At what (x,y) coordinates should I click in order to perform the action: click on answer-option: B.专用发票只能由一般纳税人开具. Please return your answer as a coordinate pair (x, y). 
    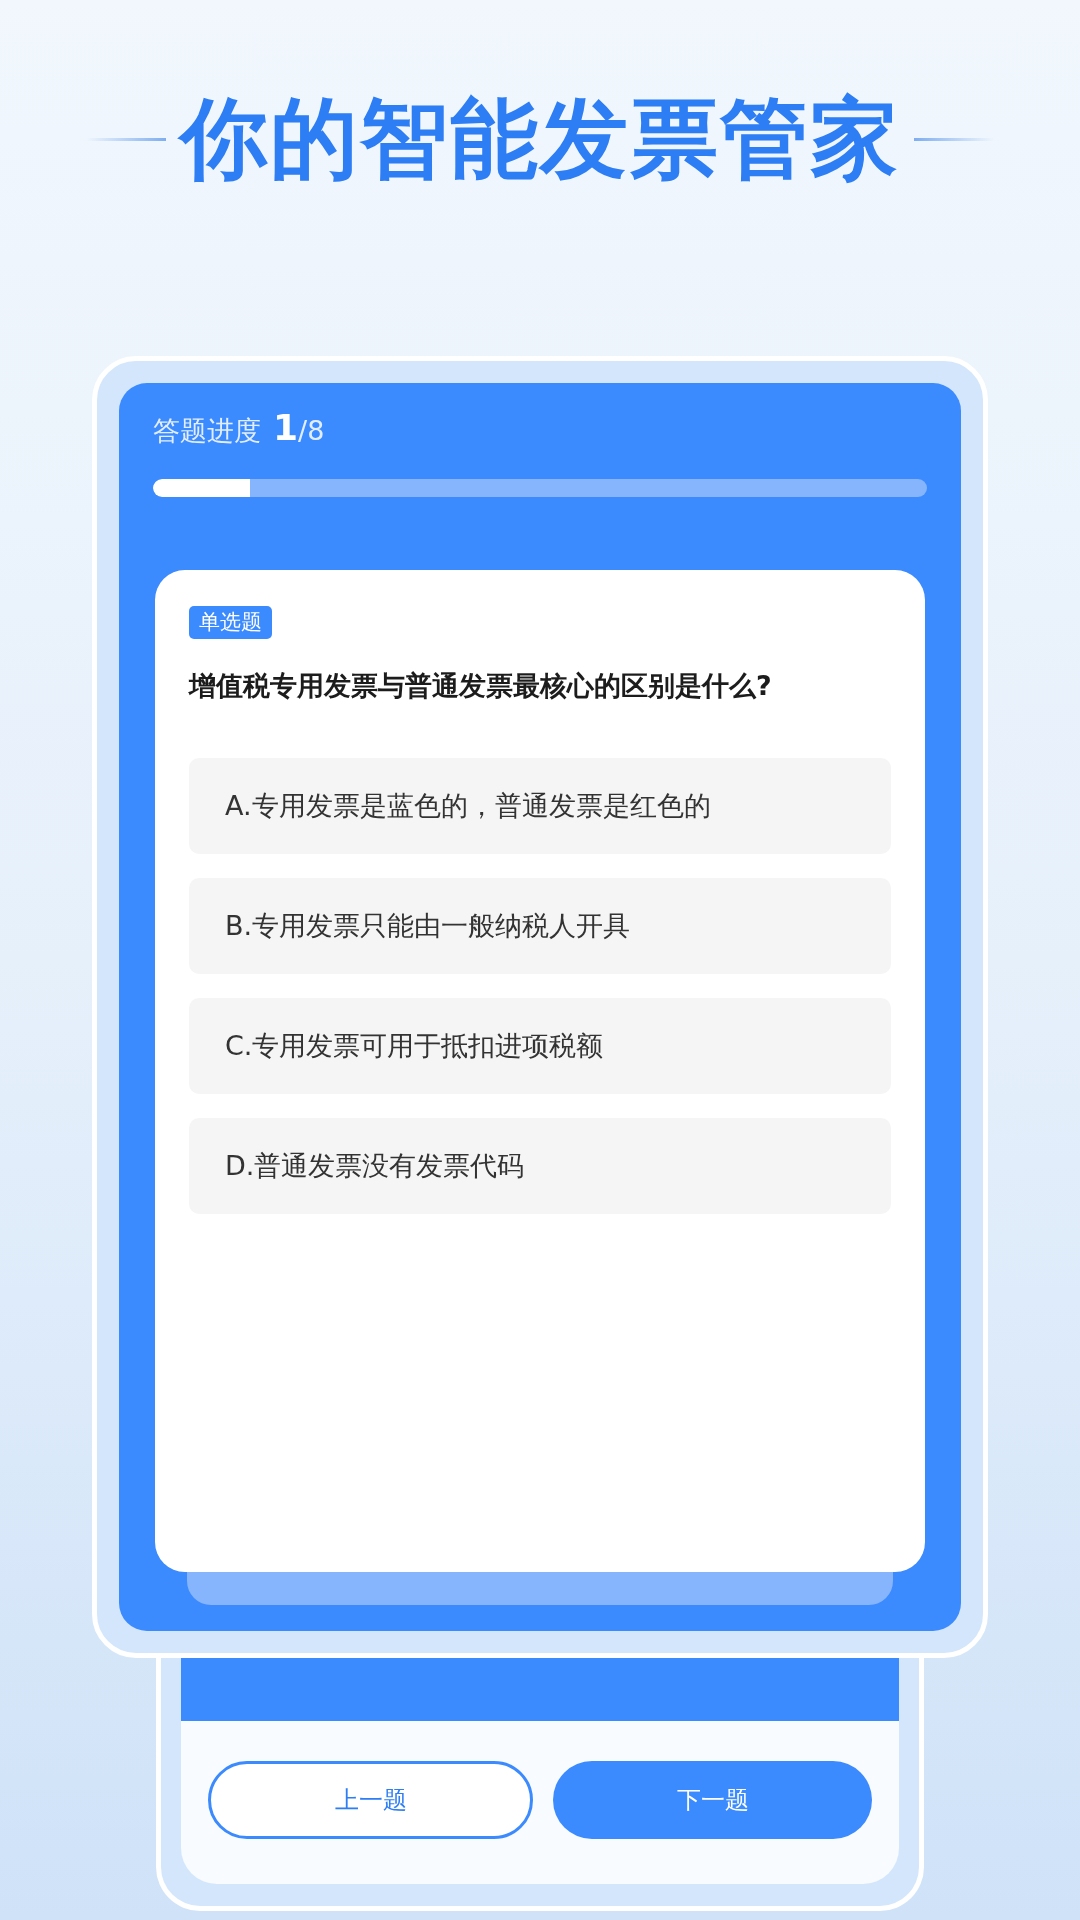
    Looking at the image, I should click on (540, 925).